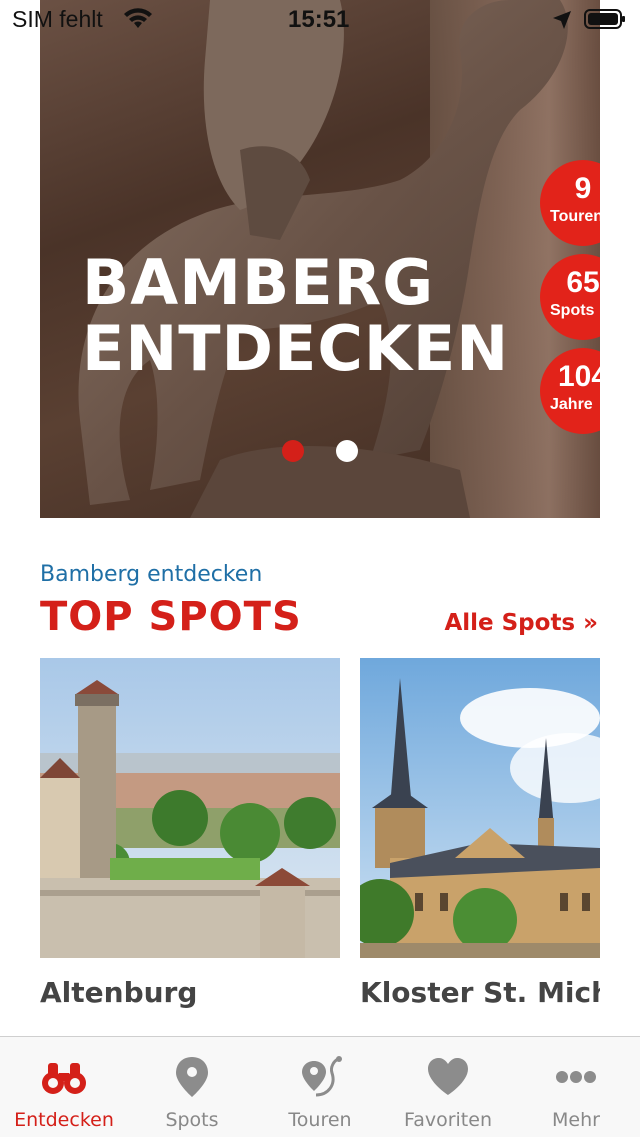 The image size is (640, 1137). What do you see at coordinates (583, 282) in the screenshot?
I see `badge-number: 65` at bounding box center [583, 282].